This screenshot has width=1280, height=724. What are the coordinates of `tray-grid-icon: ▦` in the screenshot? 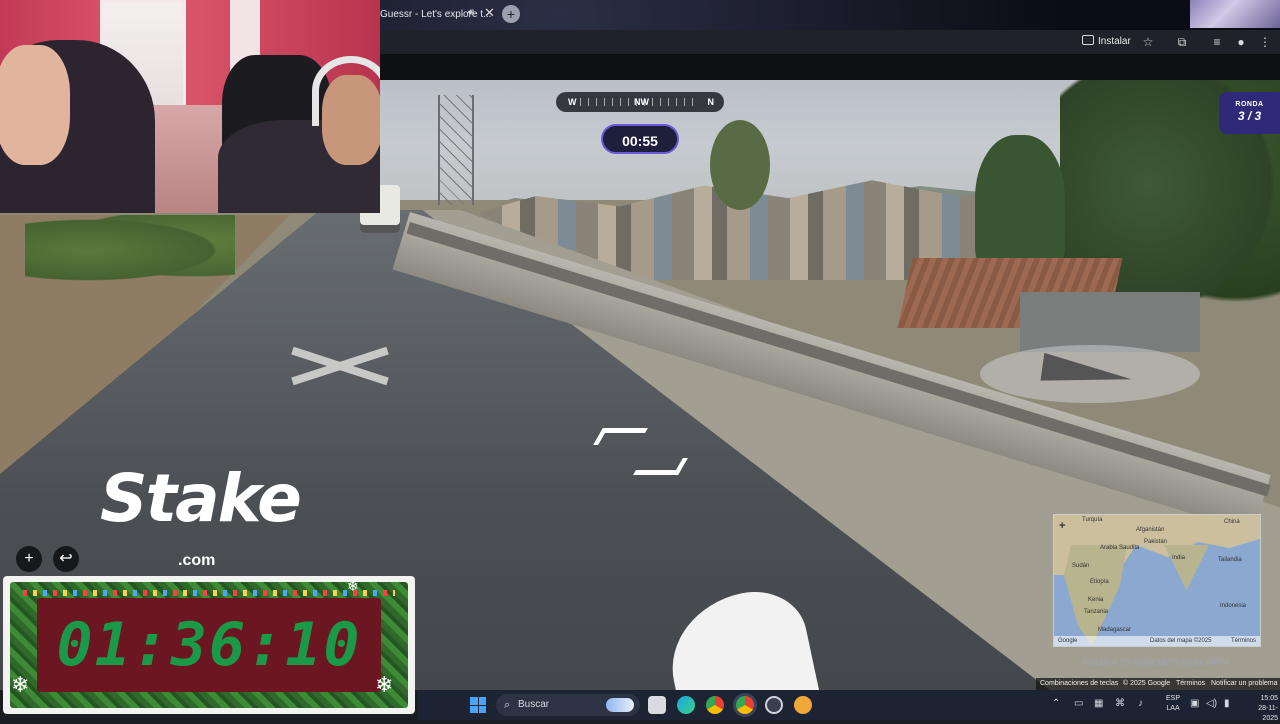 It's located at (1098, 703).